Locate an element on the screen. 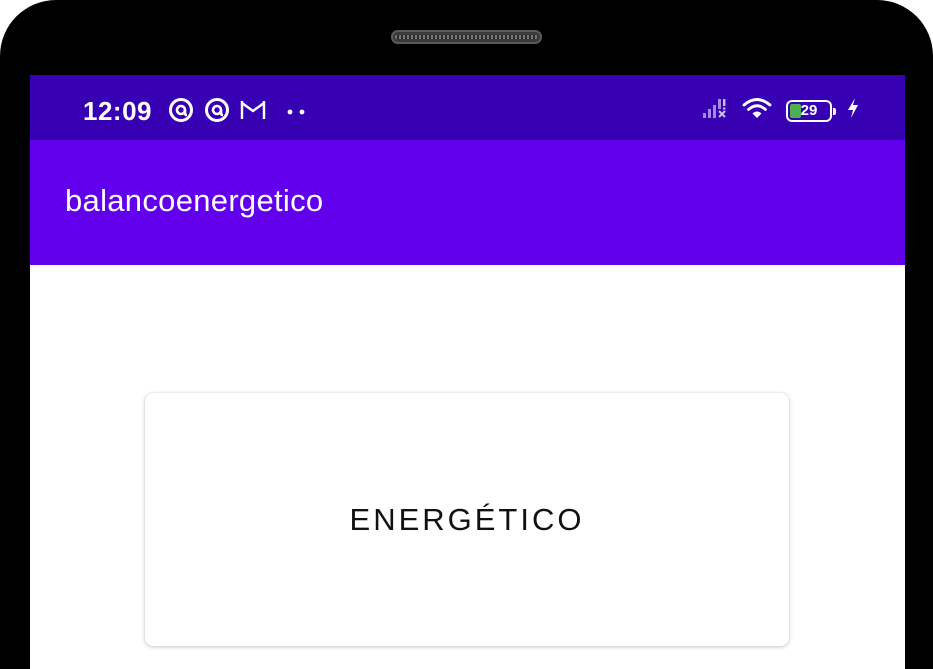 This screenshot has width=933, height=669. energetico-card-label: ENERGÉTICO is located at coordinates (467, 519).